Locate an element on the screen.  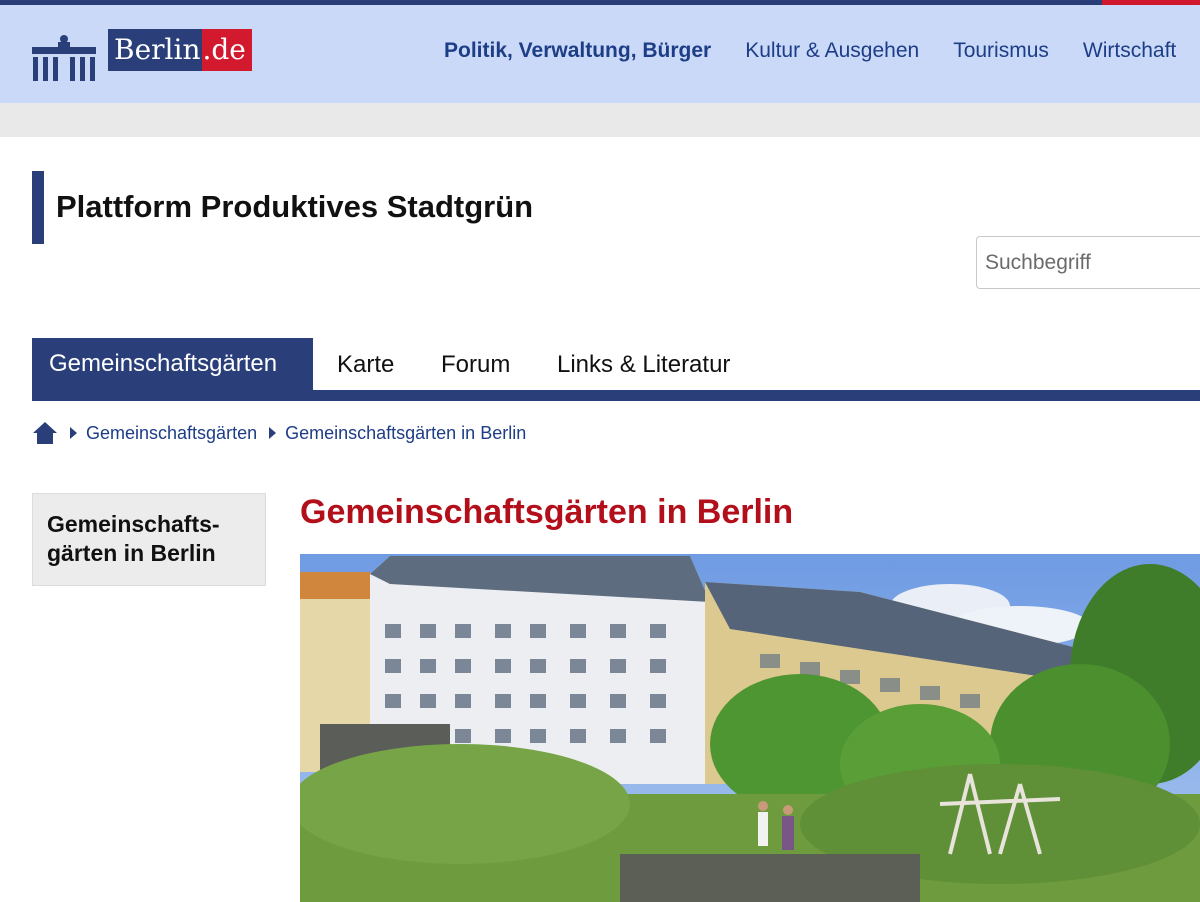
side-navigation: Gemeinschafts-gärten in Berlin is located at coordinates (149, 539).